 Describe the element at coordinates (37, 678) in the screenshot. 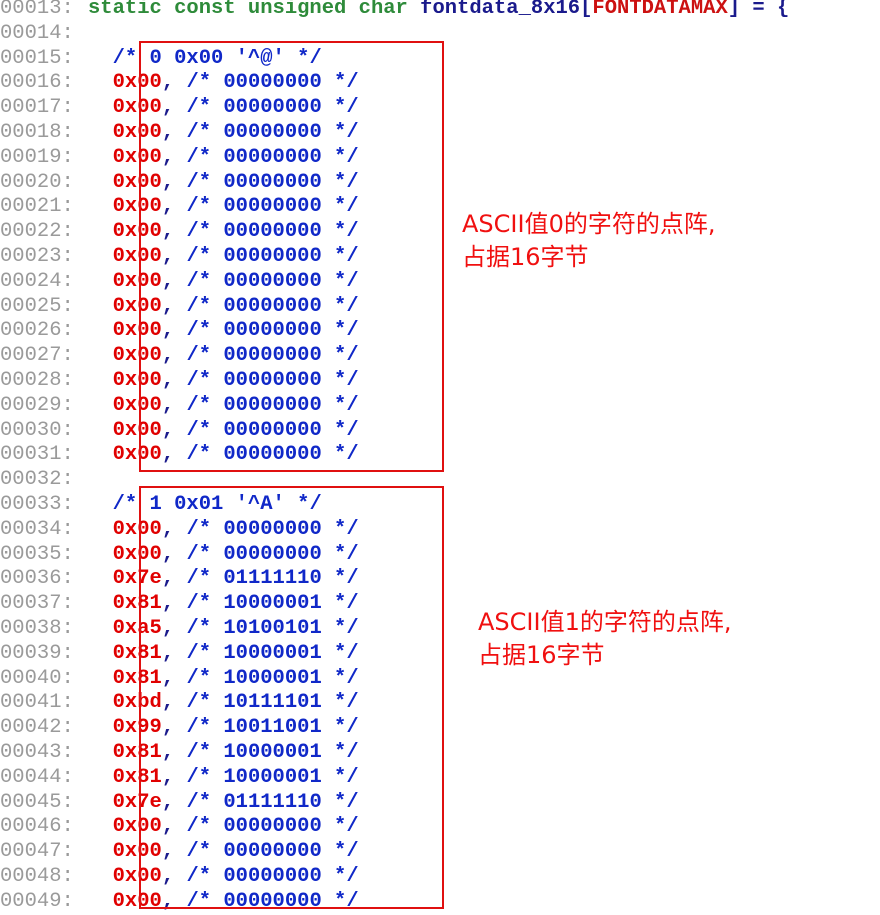

I see `line-number: 00040:` at that location.